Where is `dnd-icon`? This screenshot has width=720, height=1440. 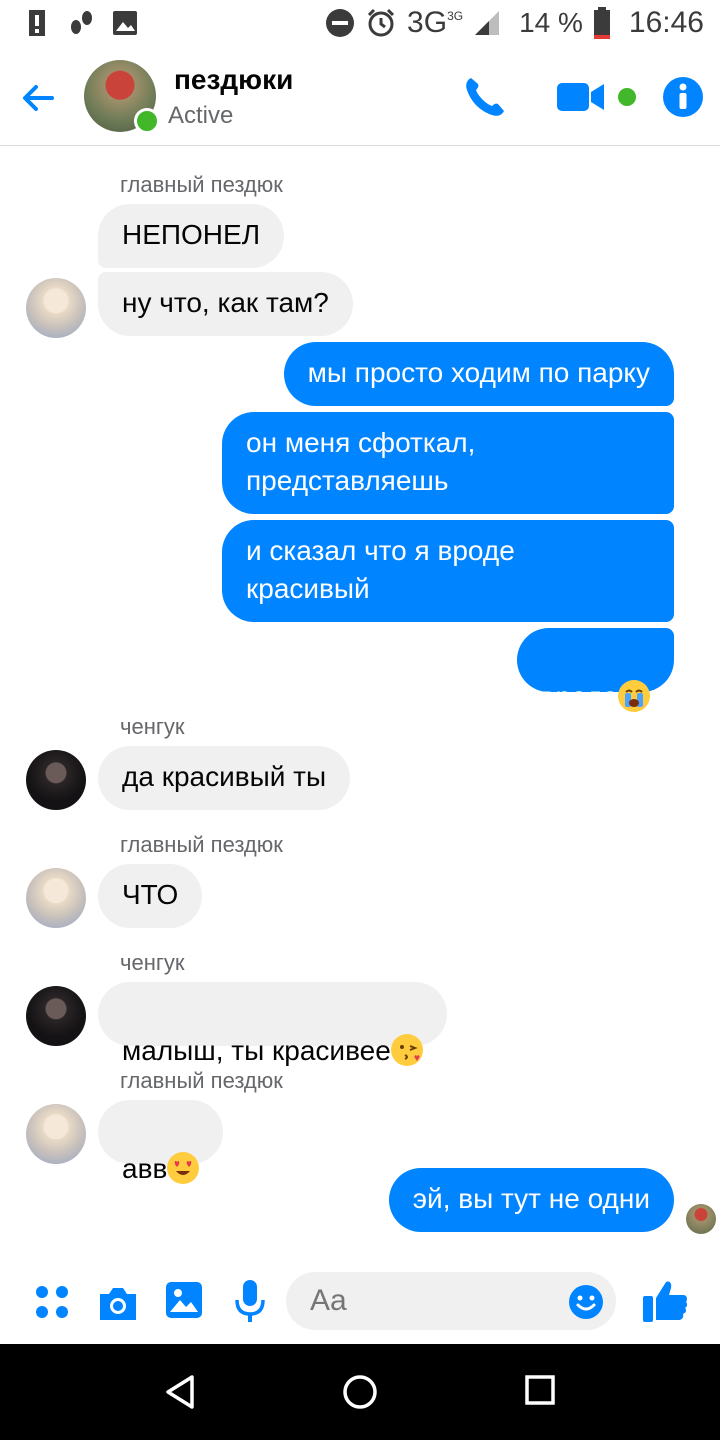
dnd-icon is located at coordinates (340, 23).